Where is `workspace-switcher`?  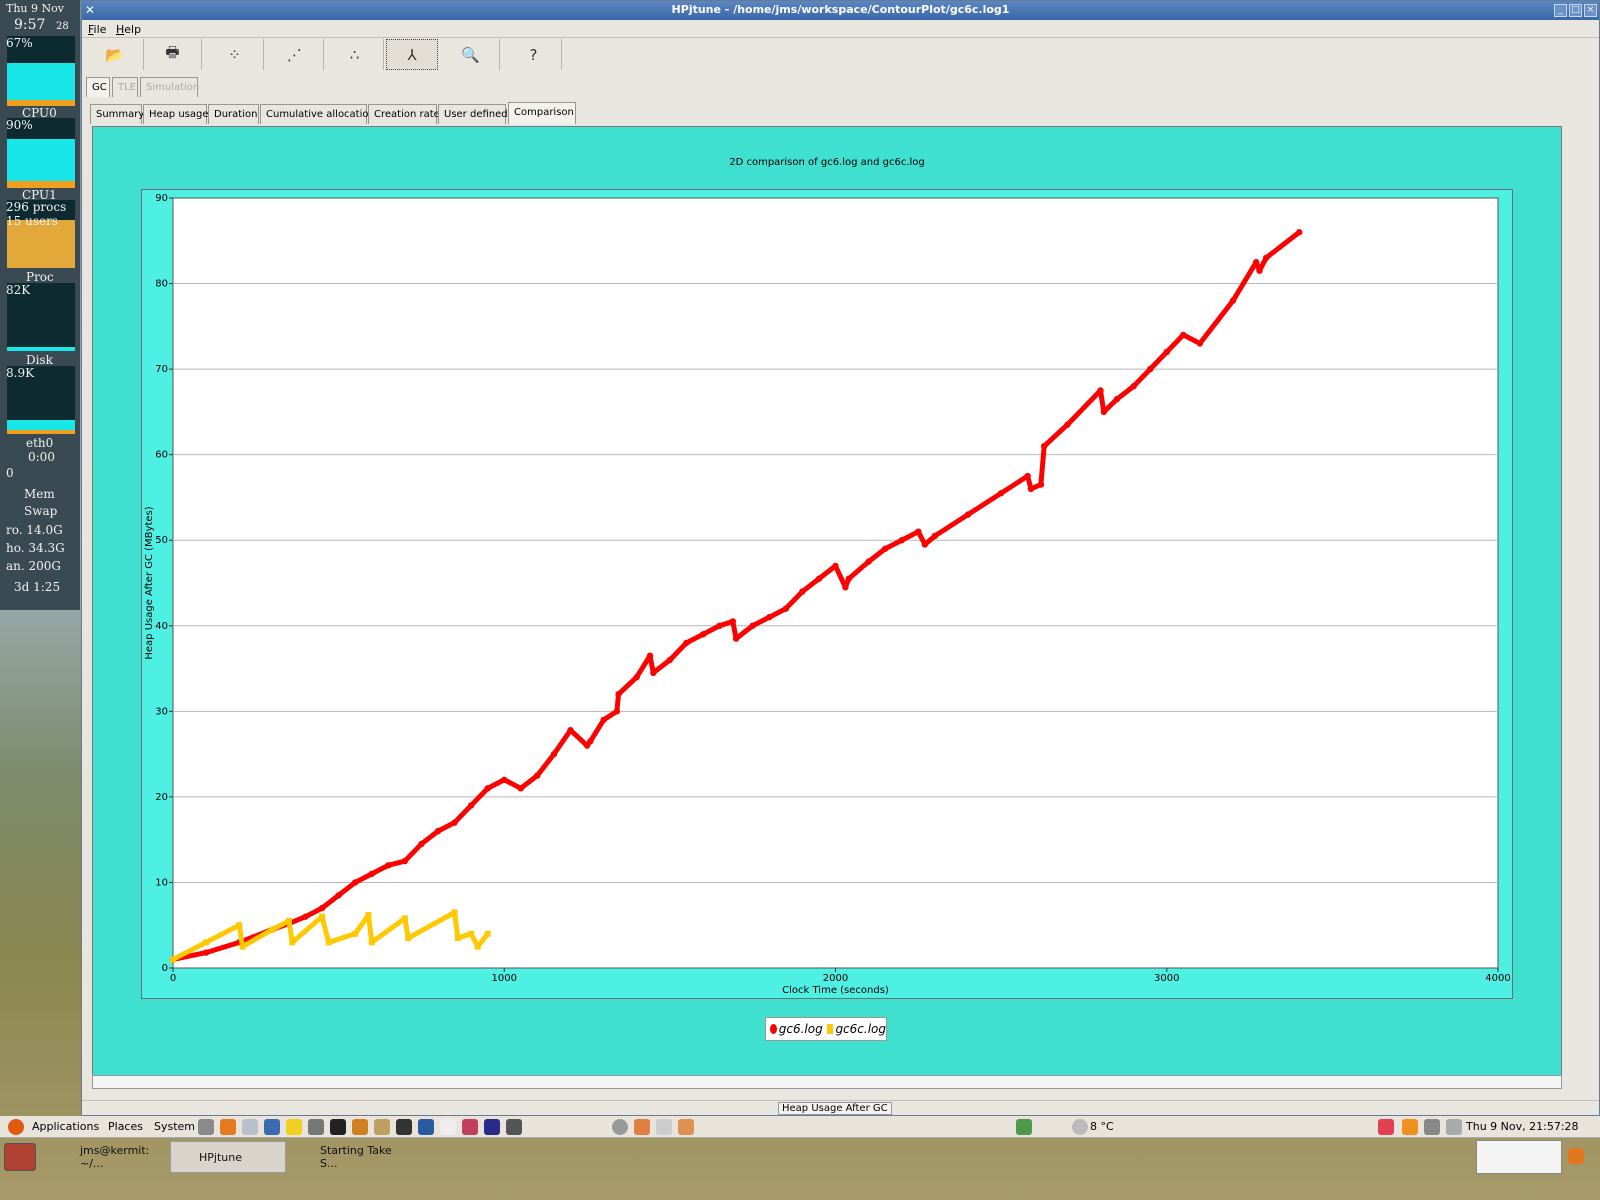 workspace-switcher is located at coordinates (1519, 1157).